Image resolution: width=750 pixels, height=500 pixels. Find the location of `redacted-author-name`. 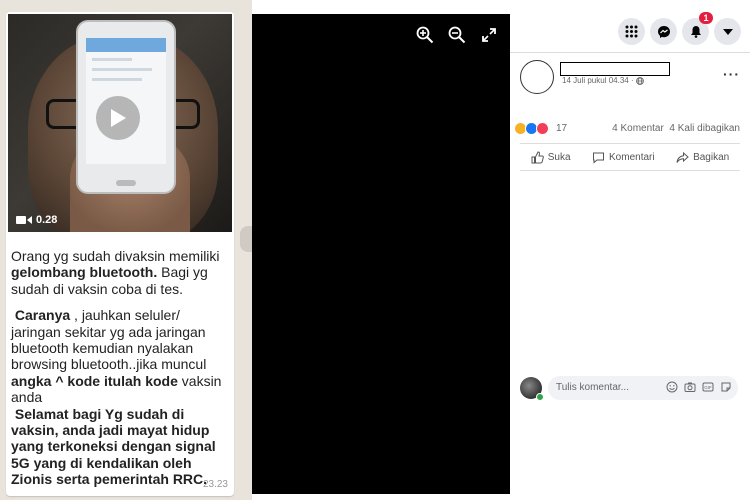

redacted-author-name is located at coordinates (615, 69).